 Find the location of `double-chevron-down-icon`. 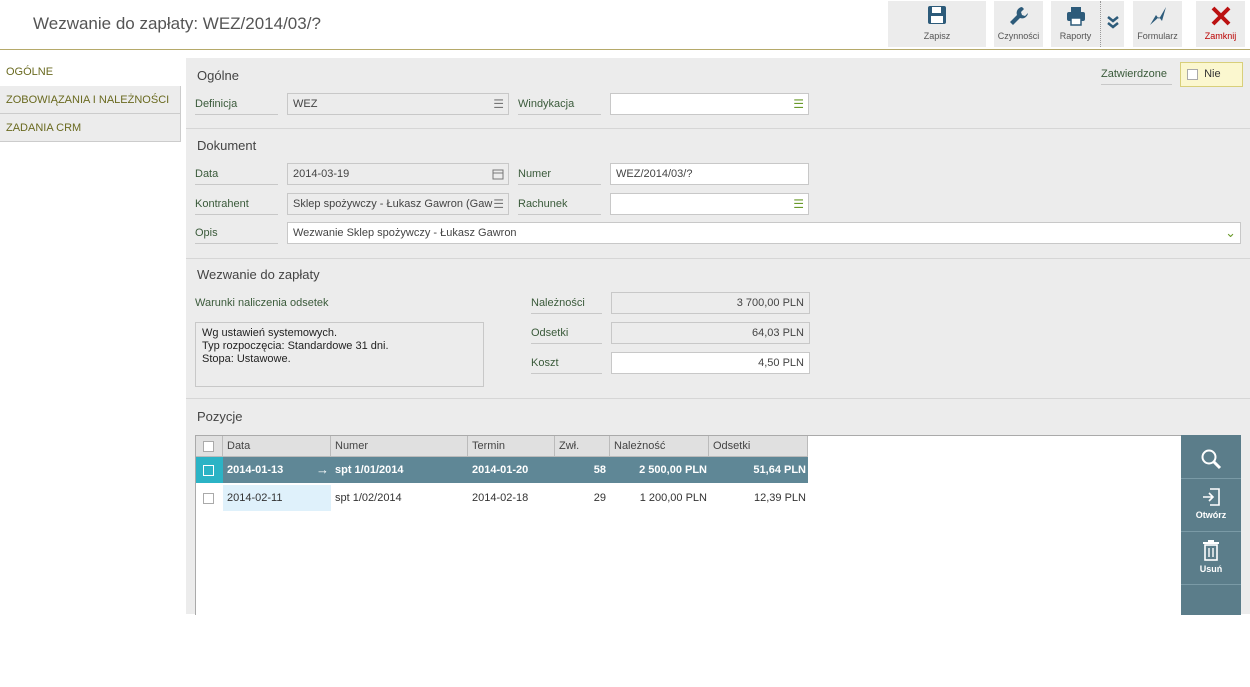

double-chevron-down-icon is located at coordinates (1112, 16).